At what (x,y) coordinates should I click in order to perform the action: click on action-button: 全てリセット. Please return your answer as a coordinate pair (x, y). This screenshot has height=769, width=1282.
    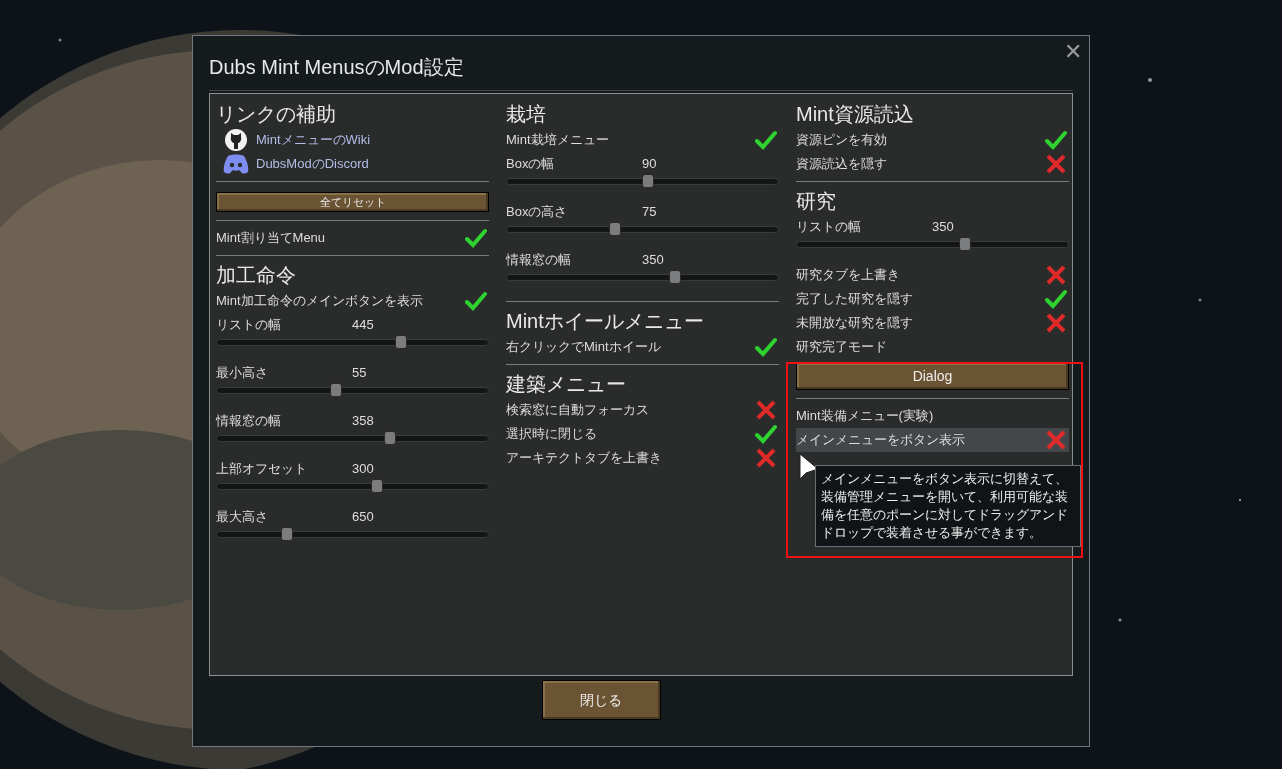
    Looking at the image, I should click on (352, 202).